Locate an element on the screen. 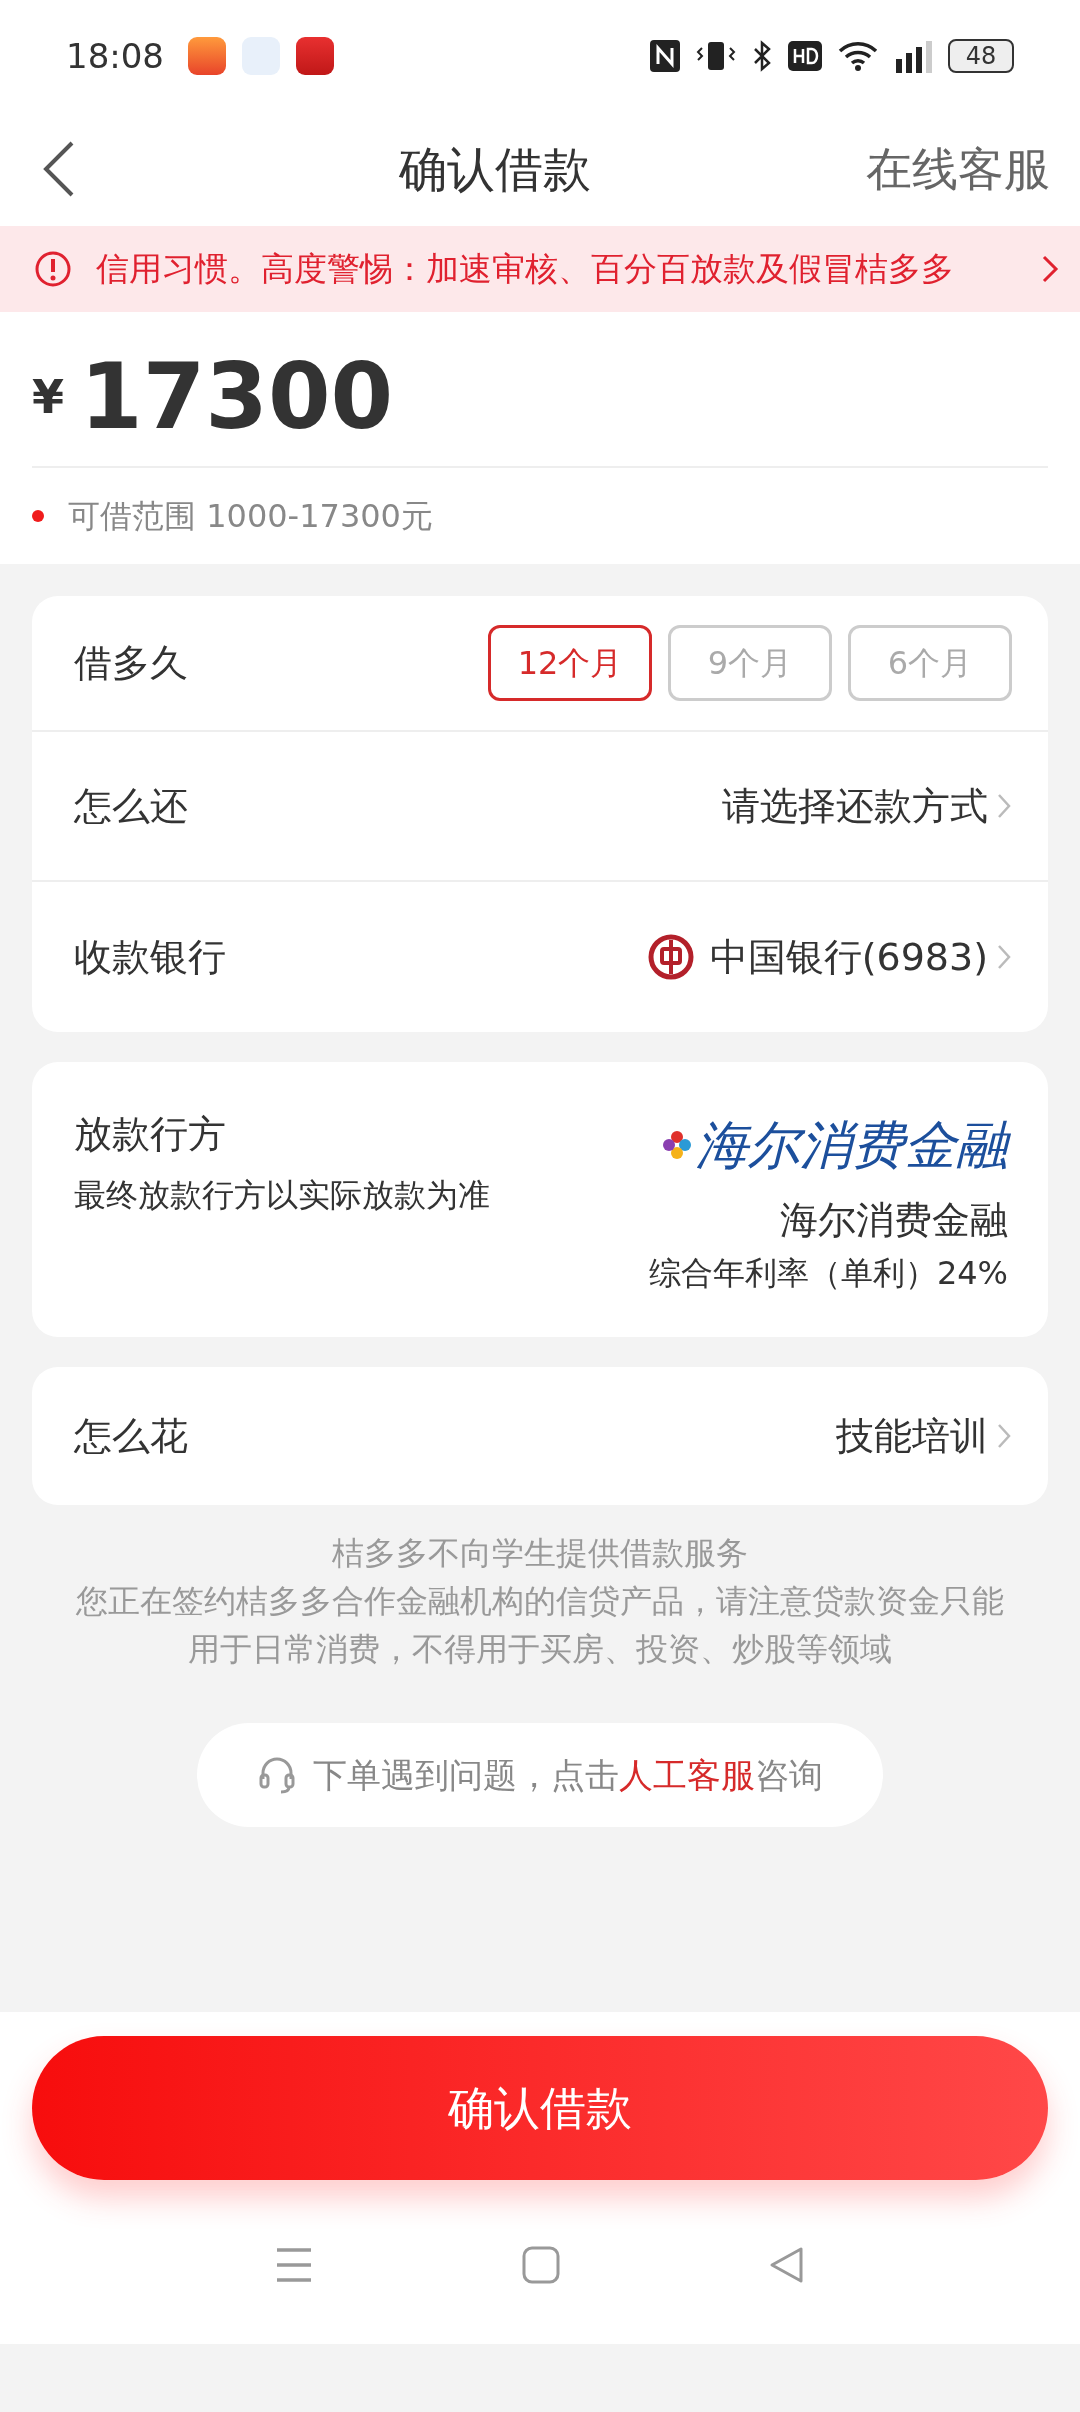 The height and width of the screenshot is (2412, 1080). signal-icon is located at coordinates (913, 56).